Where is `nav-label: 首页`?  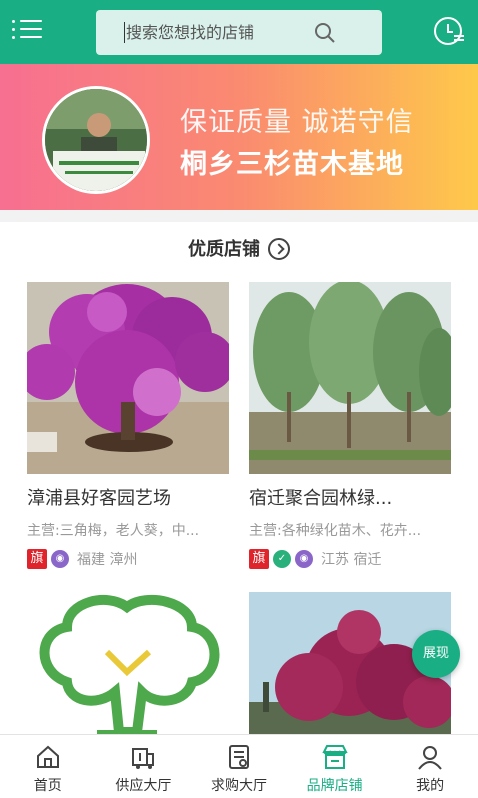 nav-label: 首页 is located at coordinates (47, 786).